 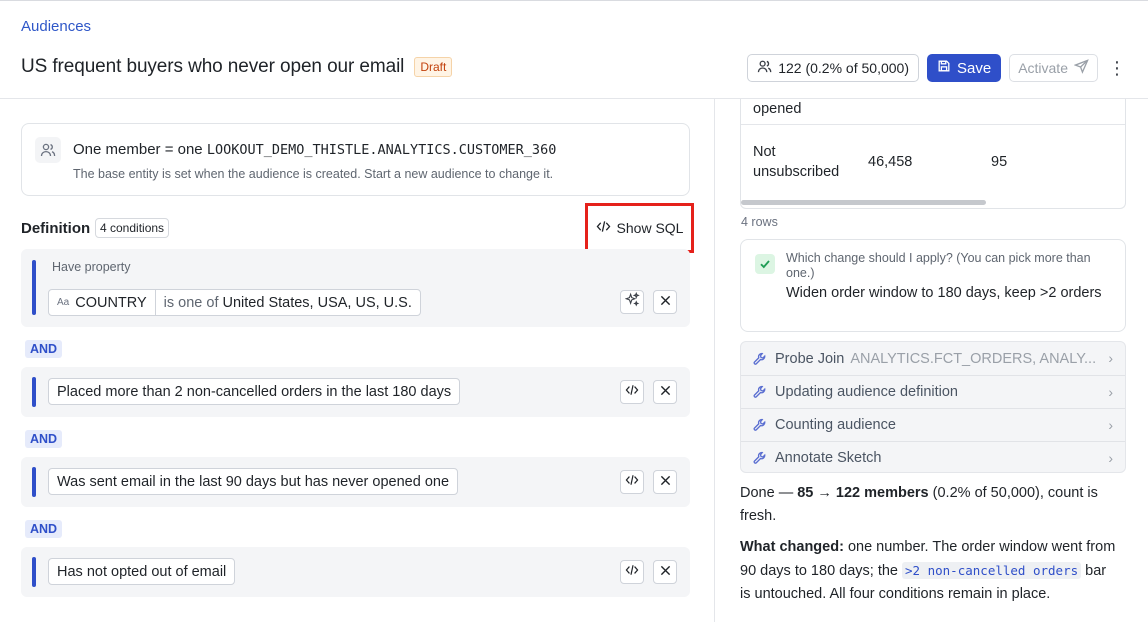 I want to click on condition-sublabel: Have property, so click(x=91, y=267).